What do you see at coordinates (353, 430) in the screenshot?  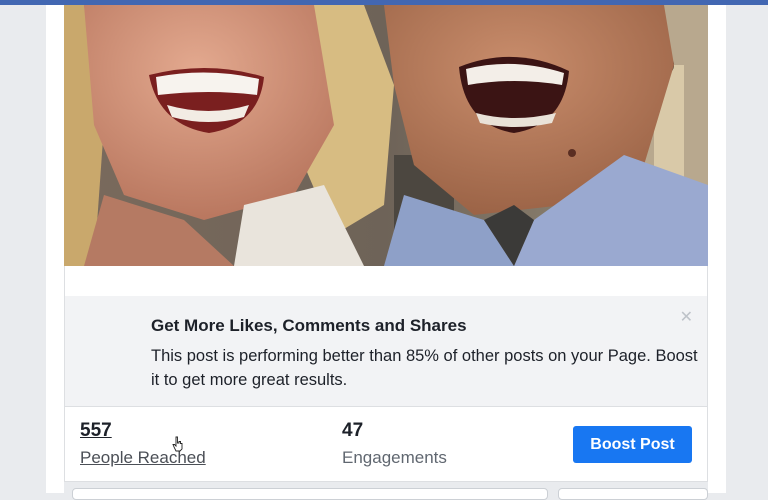 I see `engagements-value: 47` at bounding box center [353, 430].